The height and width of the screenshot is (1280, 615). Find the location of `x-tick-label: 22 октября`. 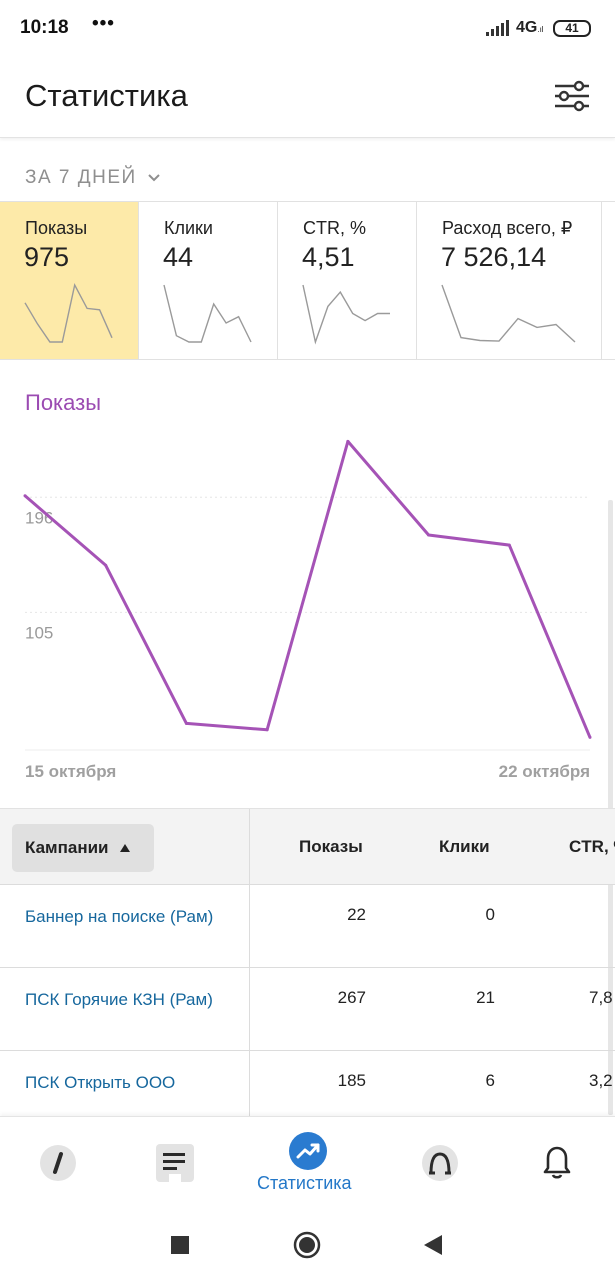

x-tick-label: 22 октября is located at coordinates (544, 771).